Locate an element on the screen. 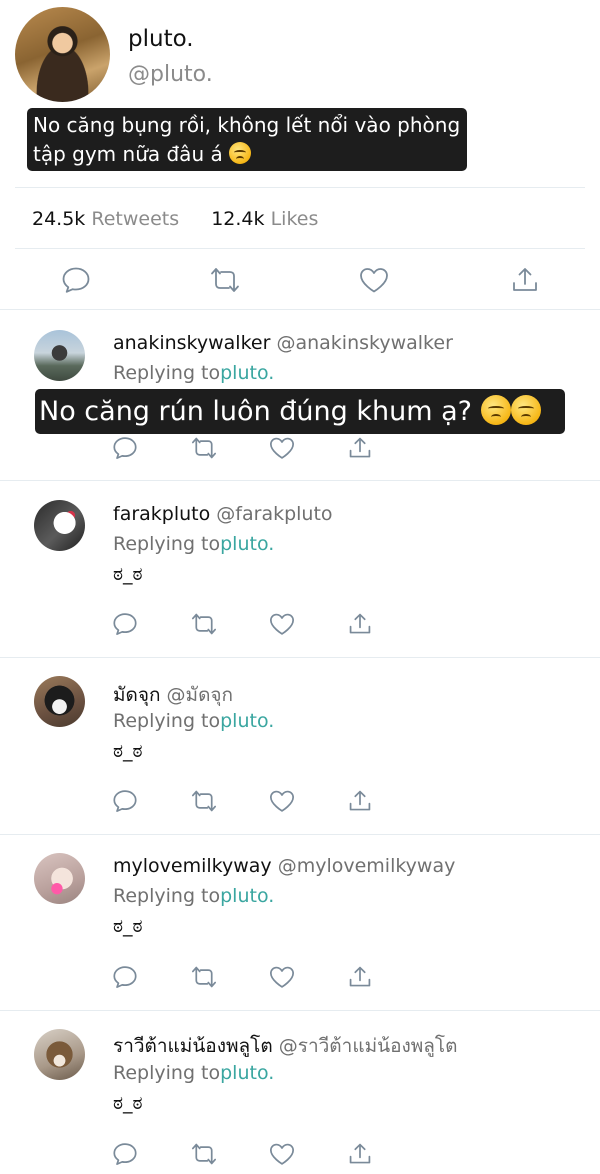 This screenshot has height=1174, width=600. reply-item: มัดจุก @มัดจุก Replying topluto. ಠ_ಠ is located at coordinates (300, 746).